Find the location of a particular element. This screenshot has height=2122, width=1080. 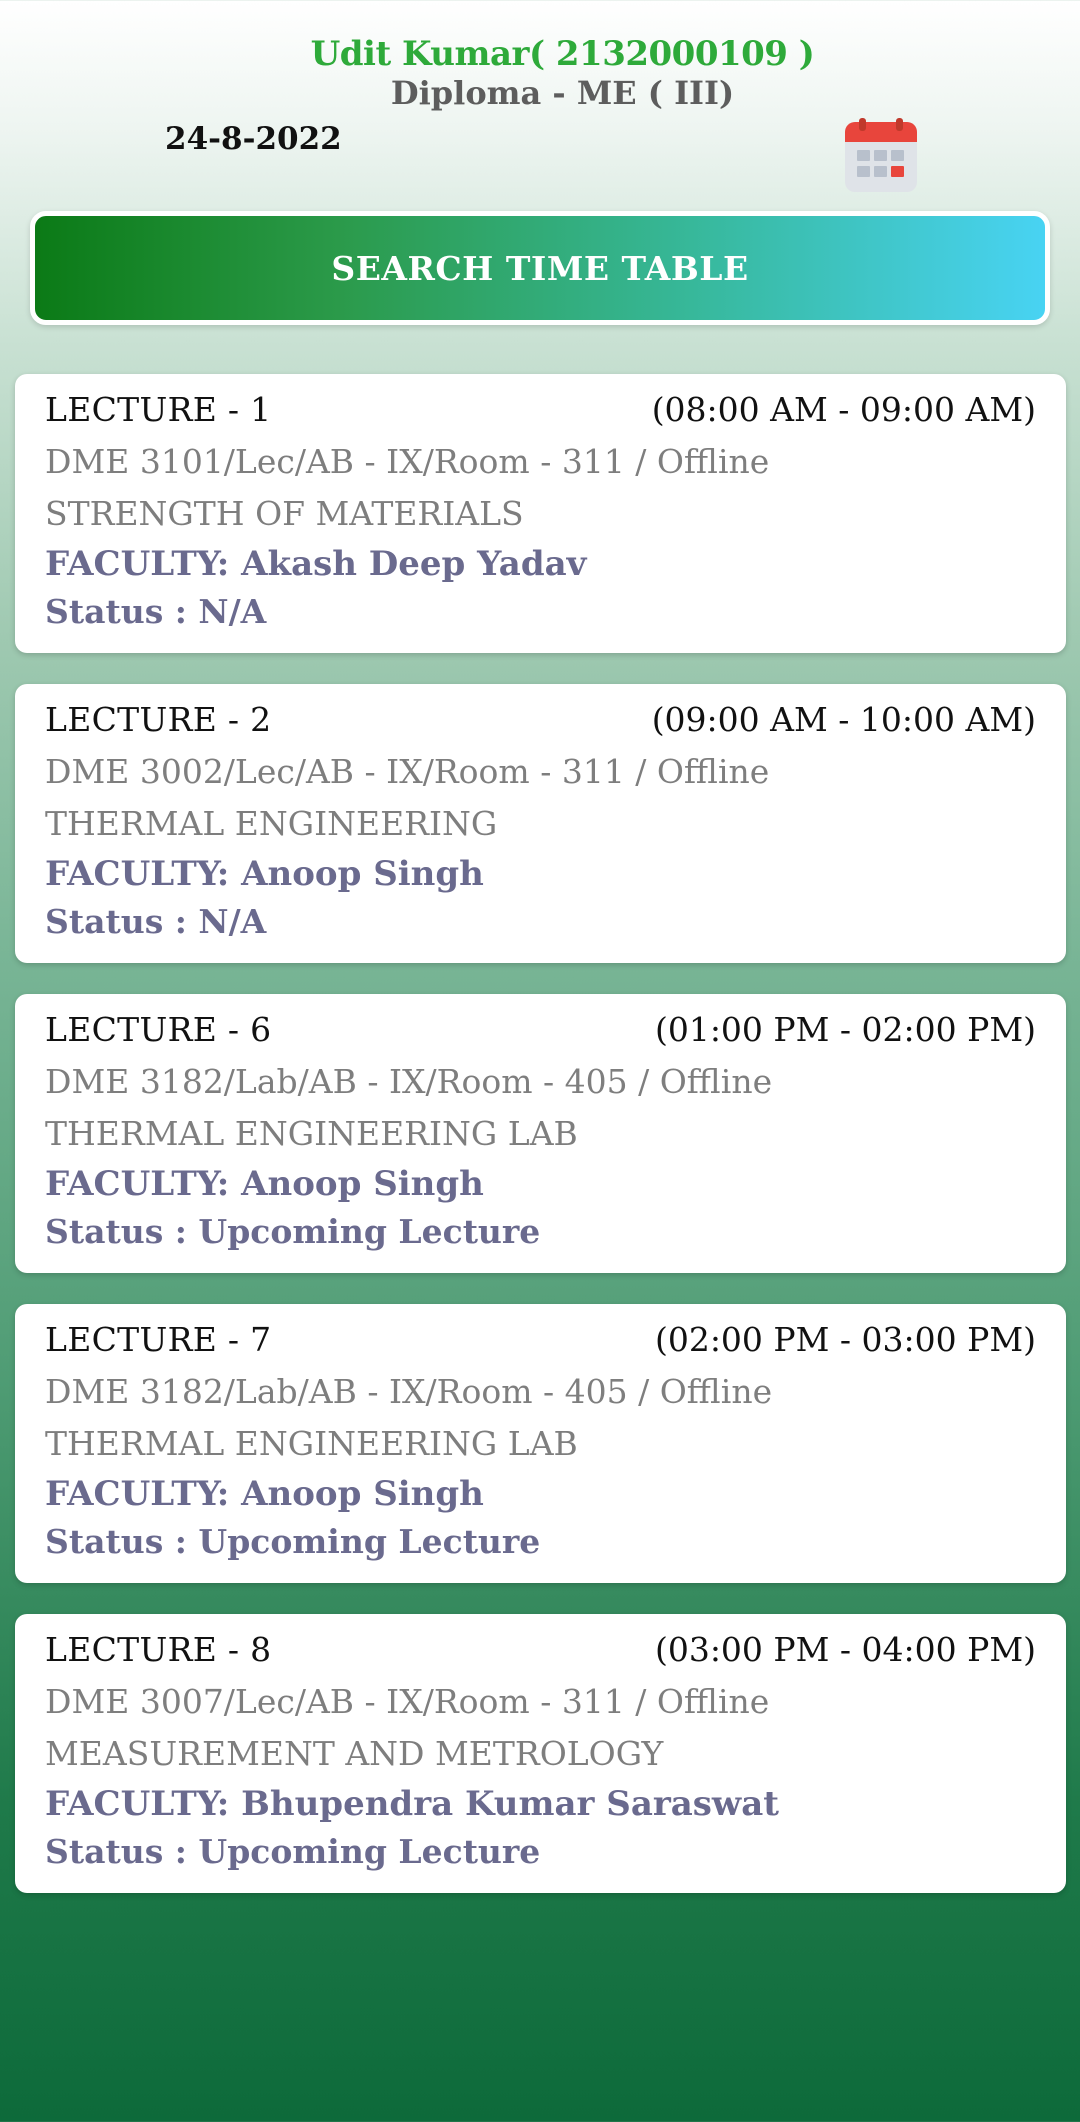

lecture-title: LECTURE - 8 is located at coordinates (158, 1649).